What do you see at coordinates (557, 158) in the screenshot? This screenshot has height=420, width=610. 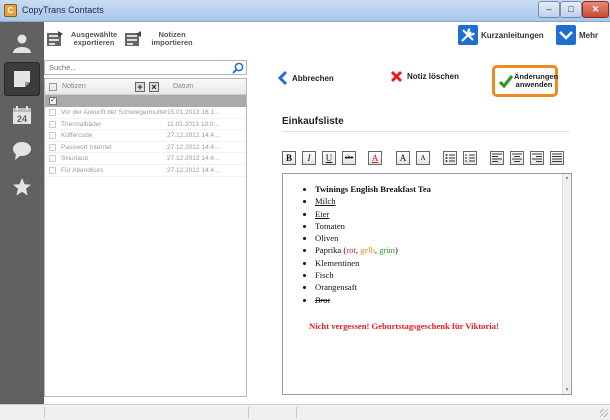 I see `justify-button` at bounding box center [557, 158].